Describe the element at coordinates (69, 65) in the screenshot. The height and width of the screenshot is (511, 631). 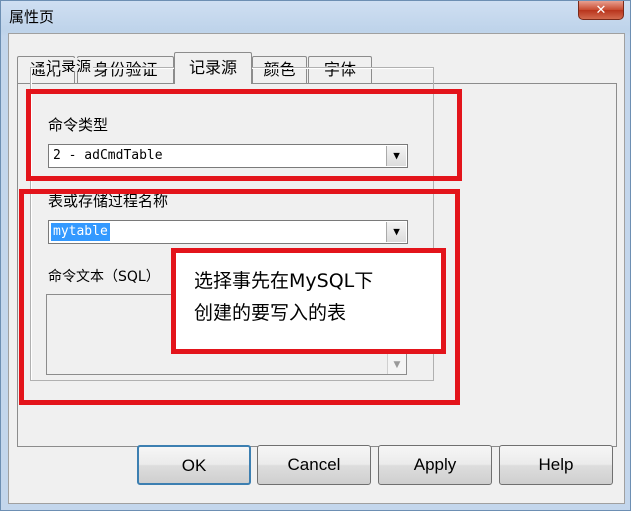
I see `groupbox-title: 记录源` at that location.